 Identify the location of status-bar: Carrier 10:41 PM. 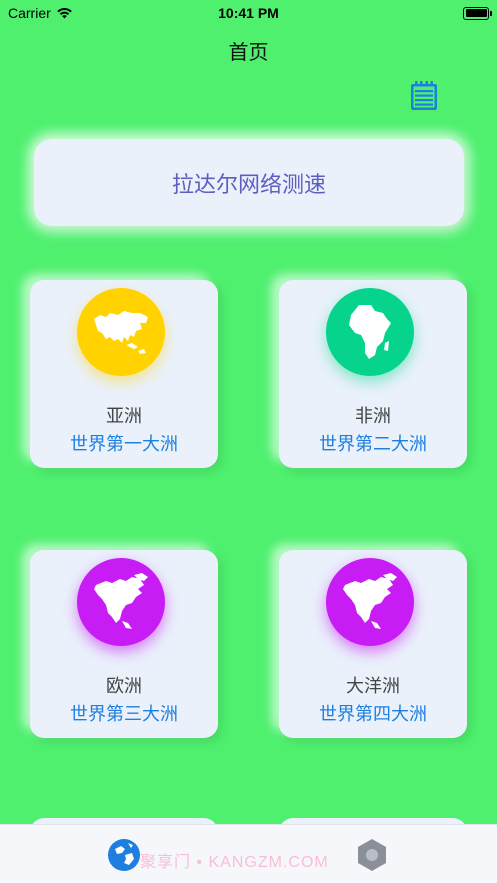
(248, 13).